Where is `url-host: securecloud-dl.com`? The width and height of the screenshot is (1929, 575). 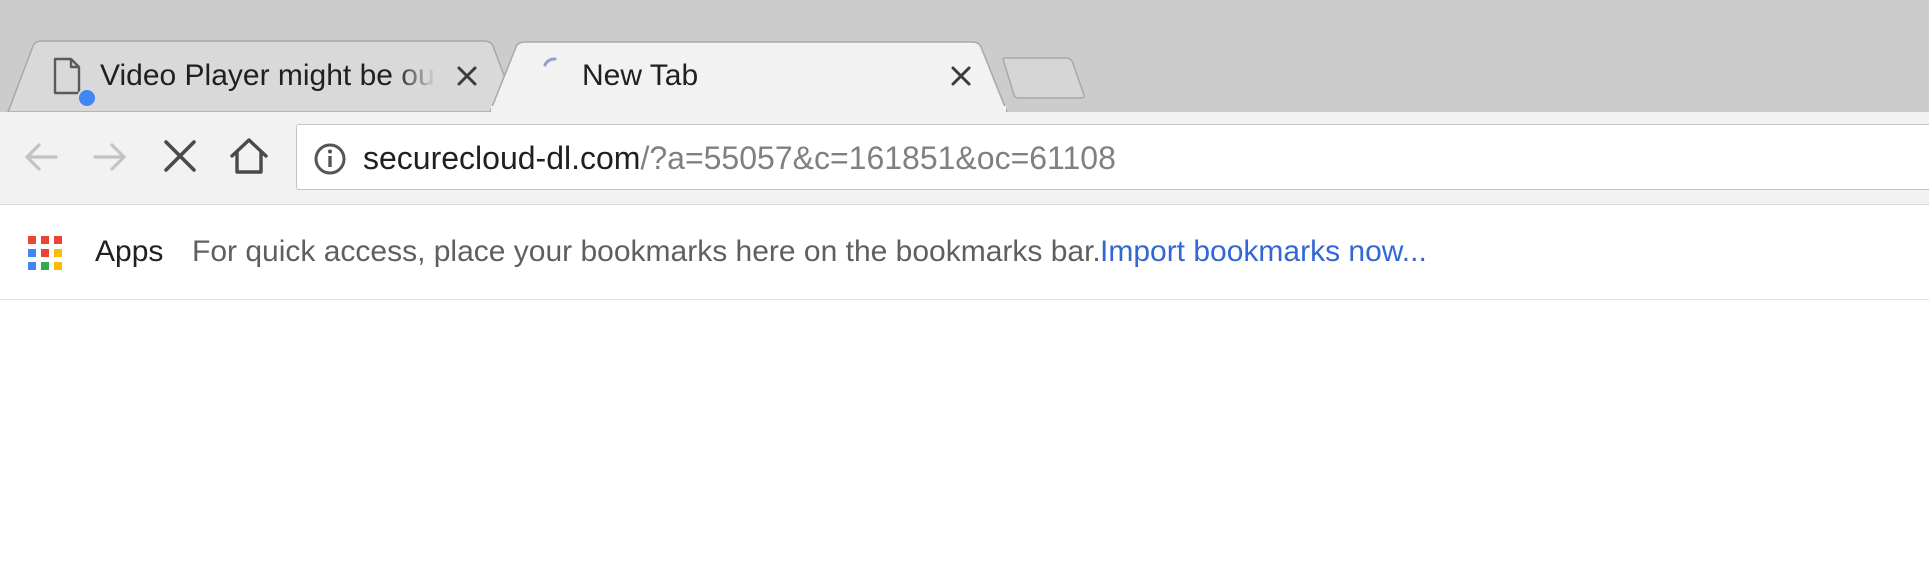
url-host: securecloud-dl.com is located at coordinates (502, 158).